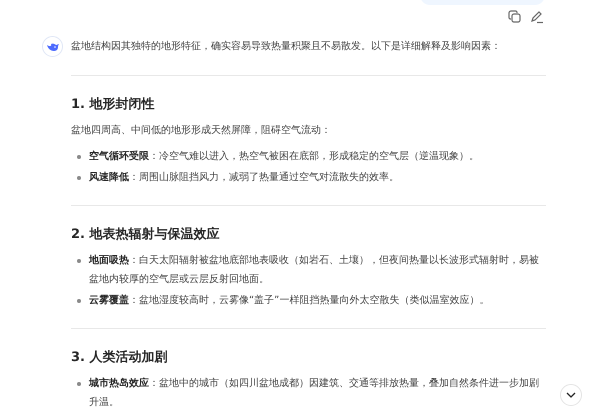  What do you see at coordinates (537, 17) in the screenshot?
I see `edit-icon` at bounding box center [537, 17].